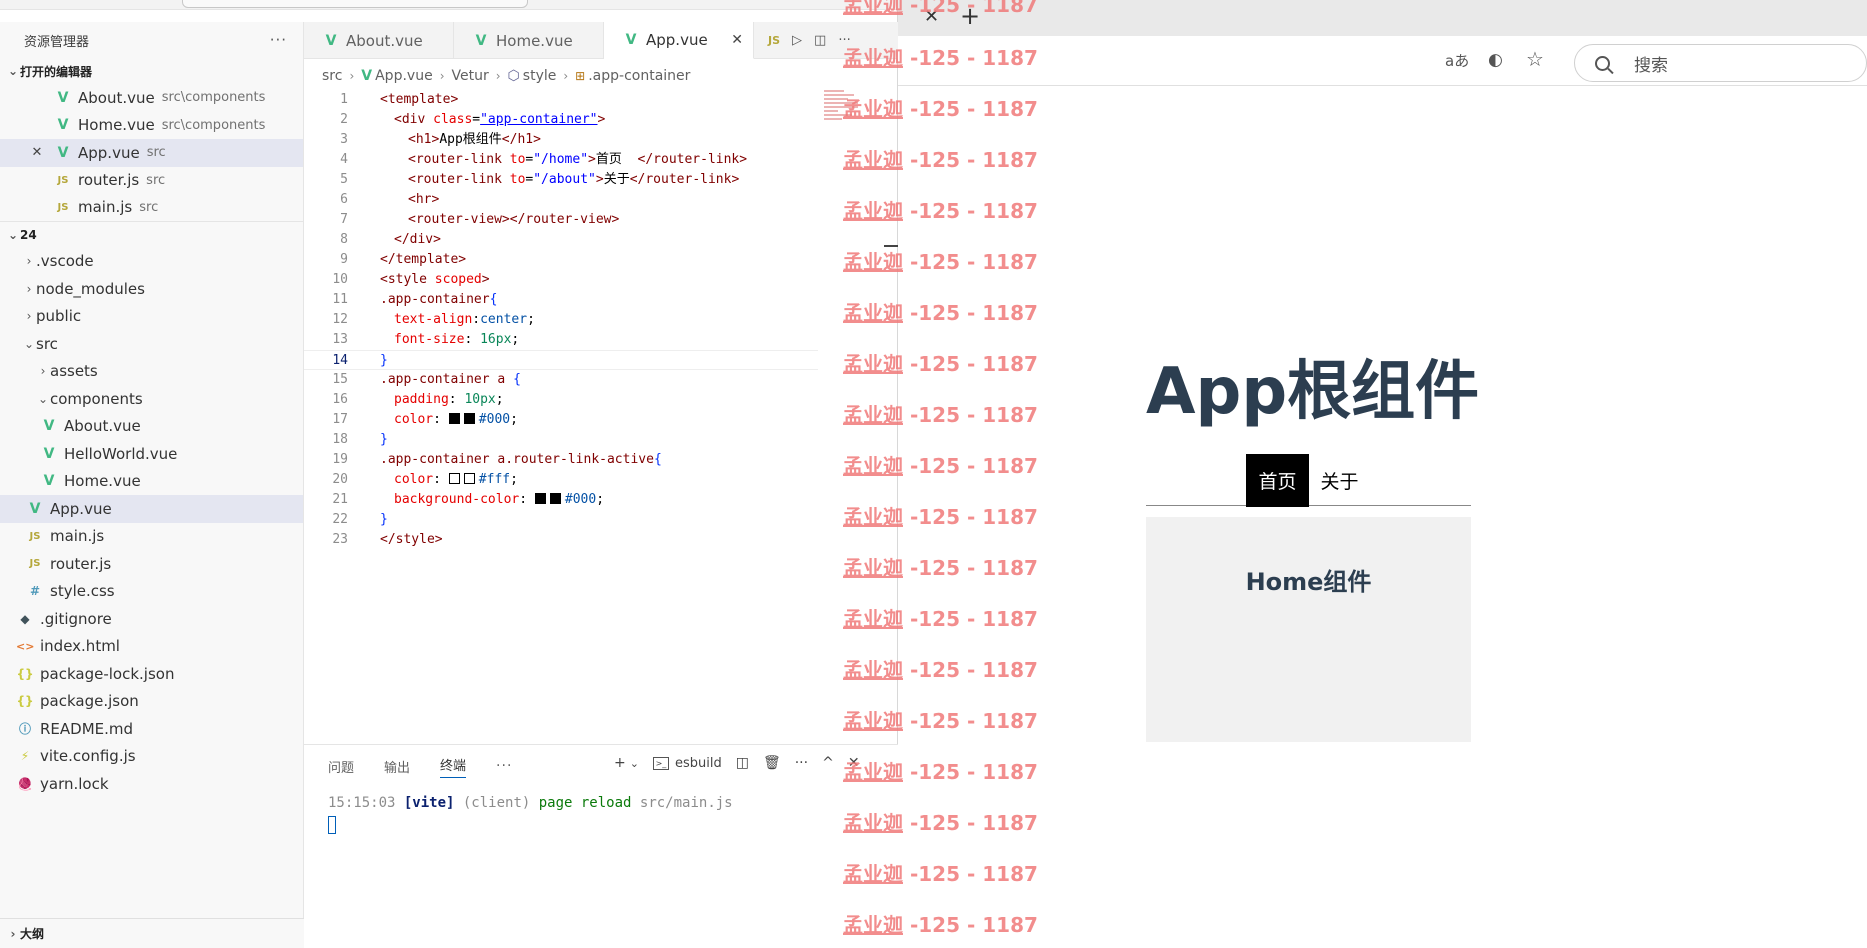 This screenshot has width=1867, height=948. I want to click on code-line: 6 <hr>, so click(601, 200).